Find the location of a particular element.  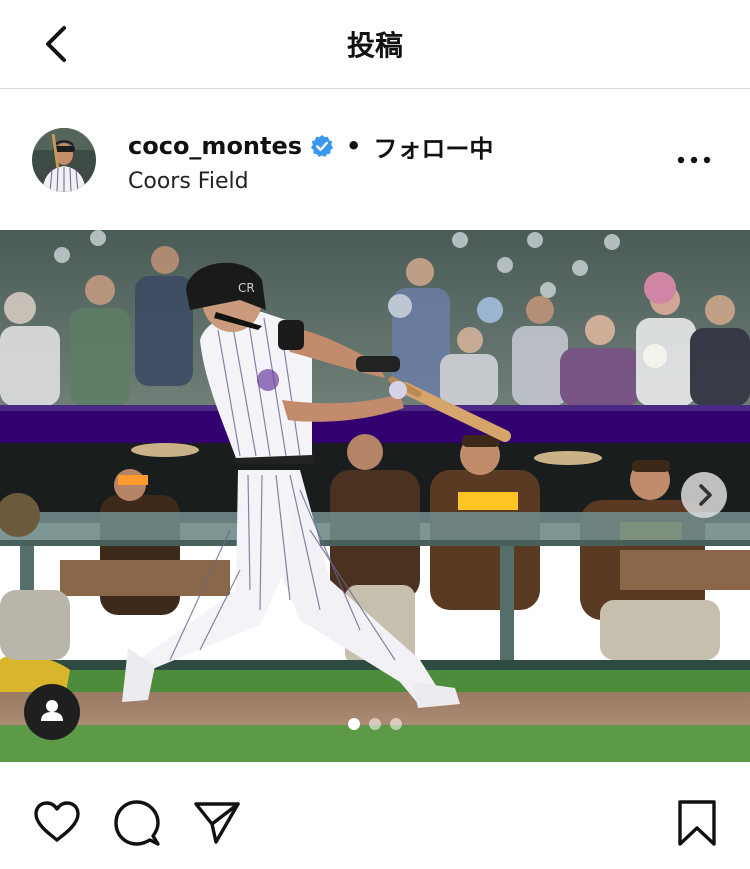

heart-icon is located at coordinates (57, 821).